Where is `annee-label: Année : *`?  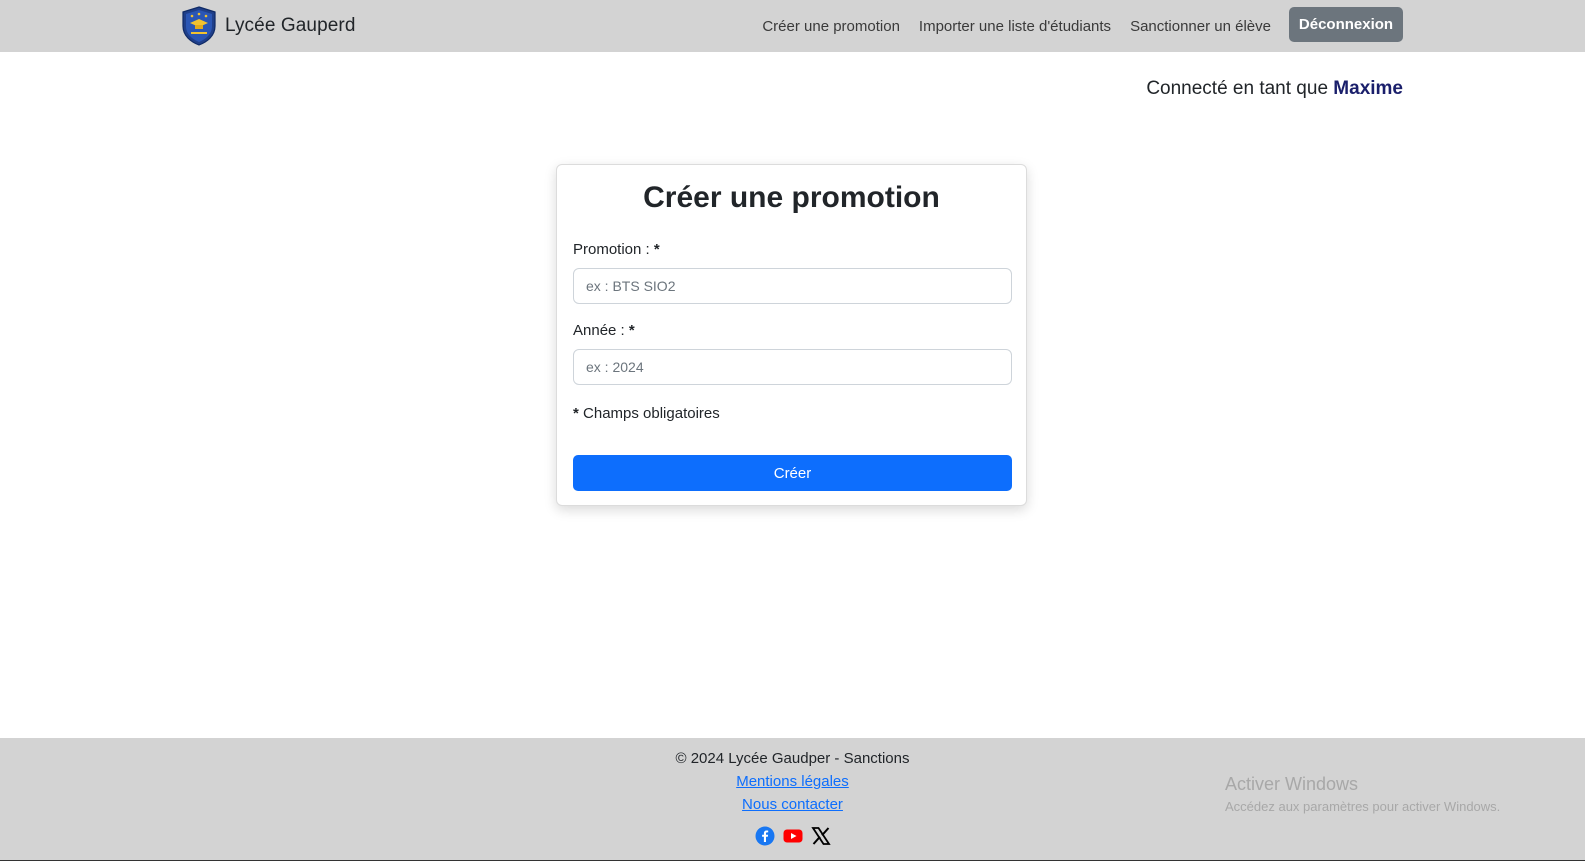
annee-label: Année : * is located at coordinates (604, 330).